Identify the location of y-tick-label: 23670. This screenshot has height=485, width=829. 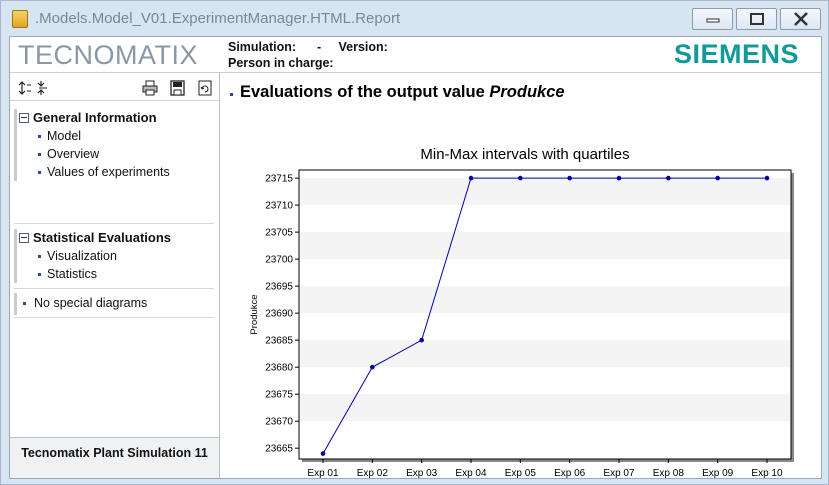
(279, 422).